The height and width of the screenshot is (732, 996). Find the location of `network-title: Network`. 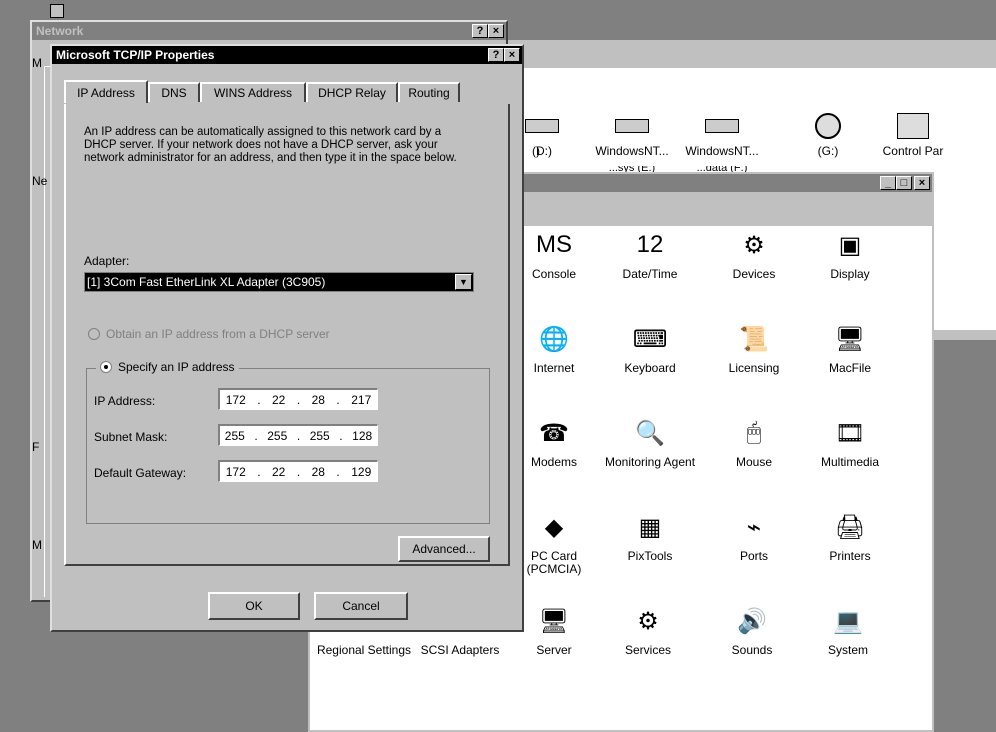

network-title: Network is located at coordinates (60, 31).